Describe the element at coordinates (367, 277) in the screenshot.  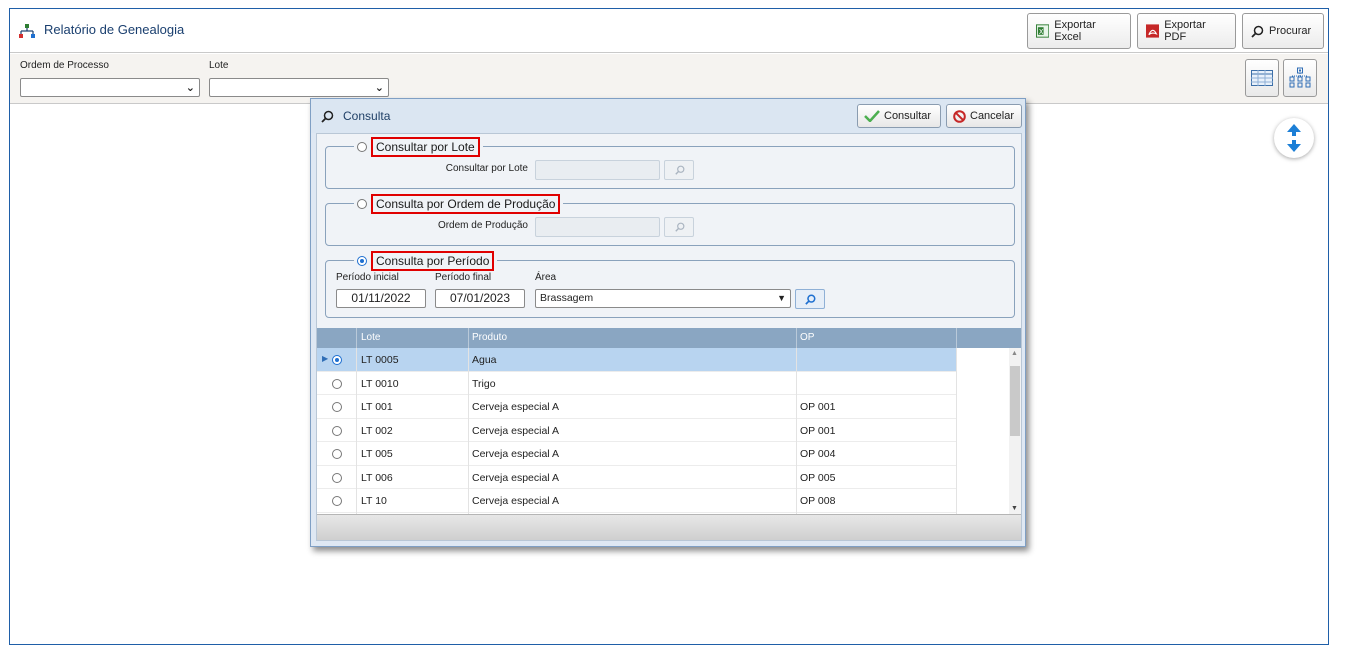
I see `periodo-inicial-label: Período inicial` at that location.